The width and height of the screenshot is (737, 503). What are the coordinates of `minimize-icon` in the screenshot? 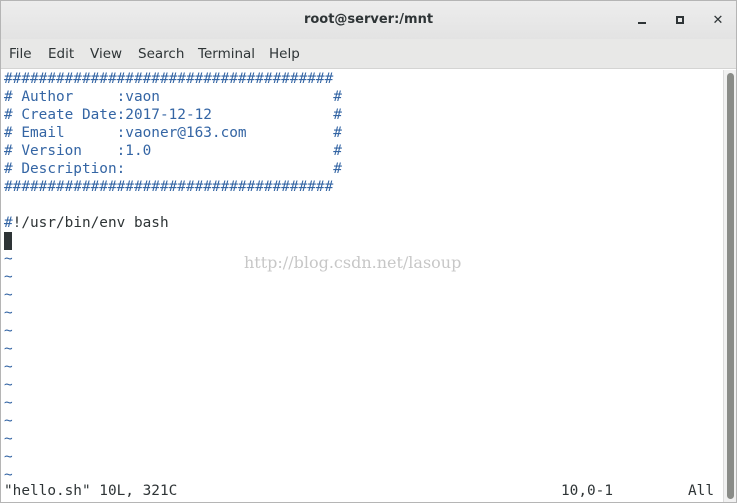 It's located at (642, 23).